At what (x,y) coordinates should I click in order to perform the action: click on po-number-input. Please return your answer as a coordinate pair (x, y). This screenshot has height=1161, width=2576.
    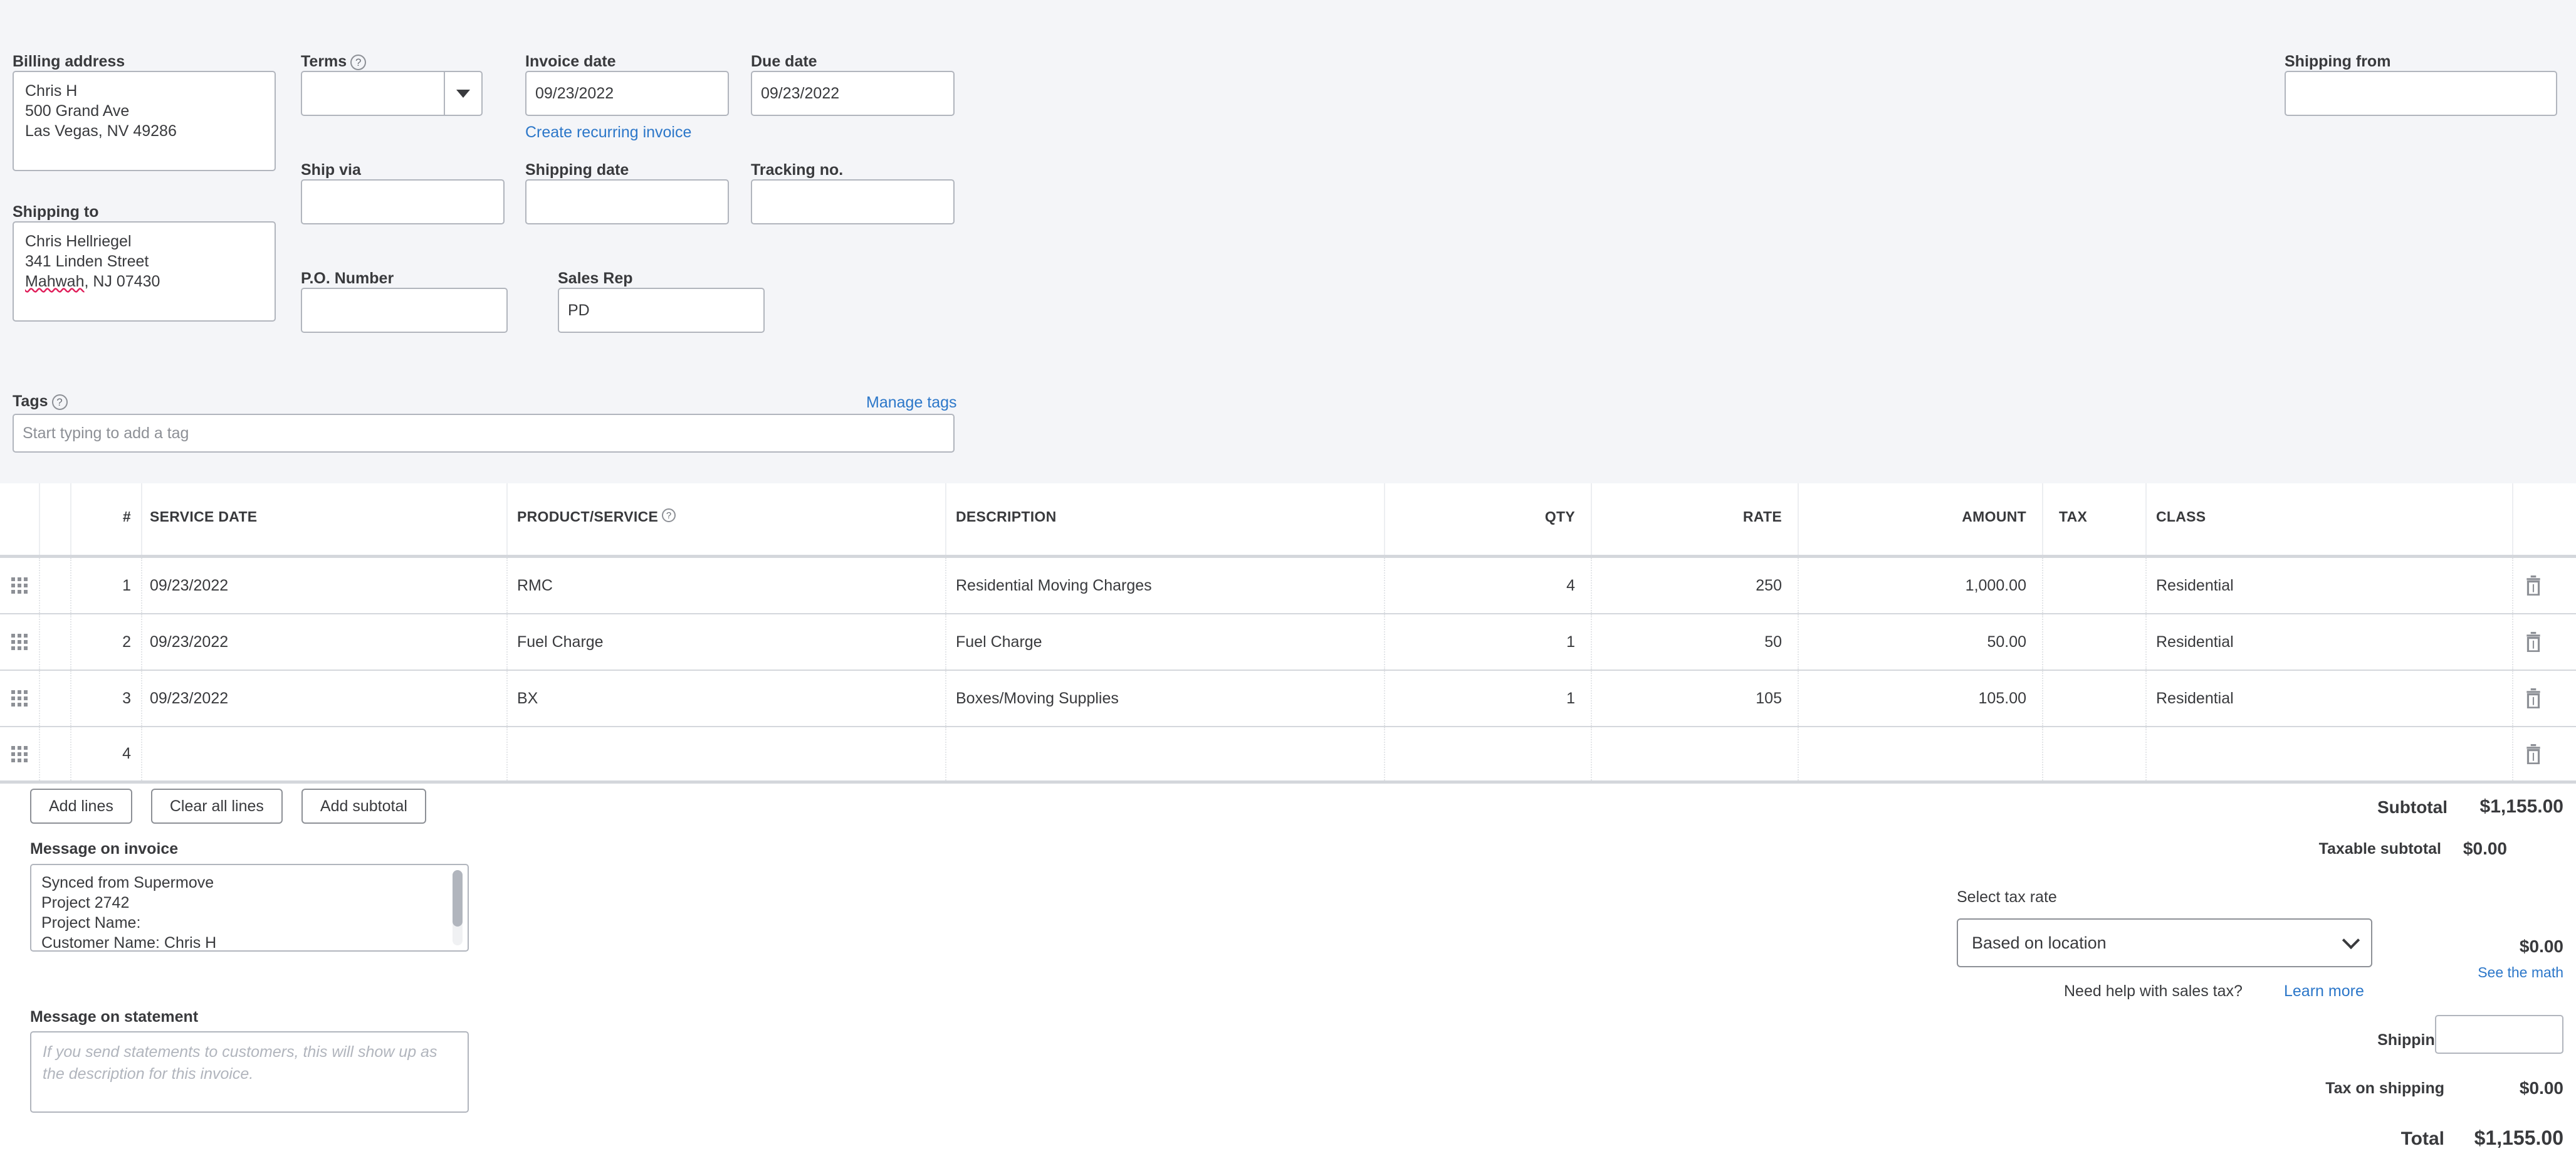
    Looking at the image, I should click on (404, 310).